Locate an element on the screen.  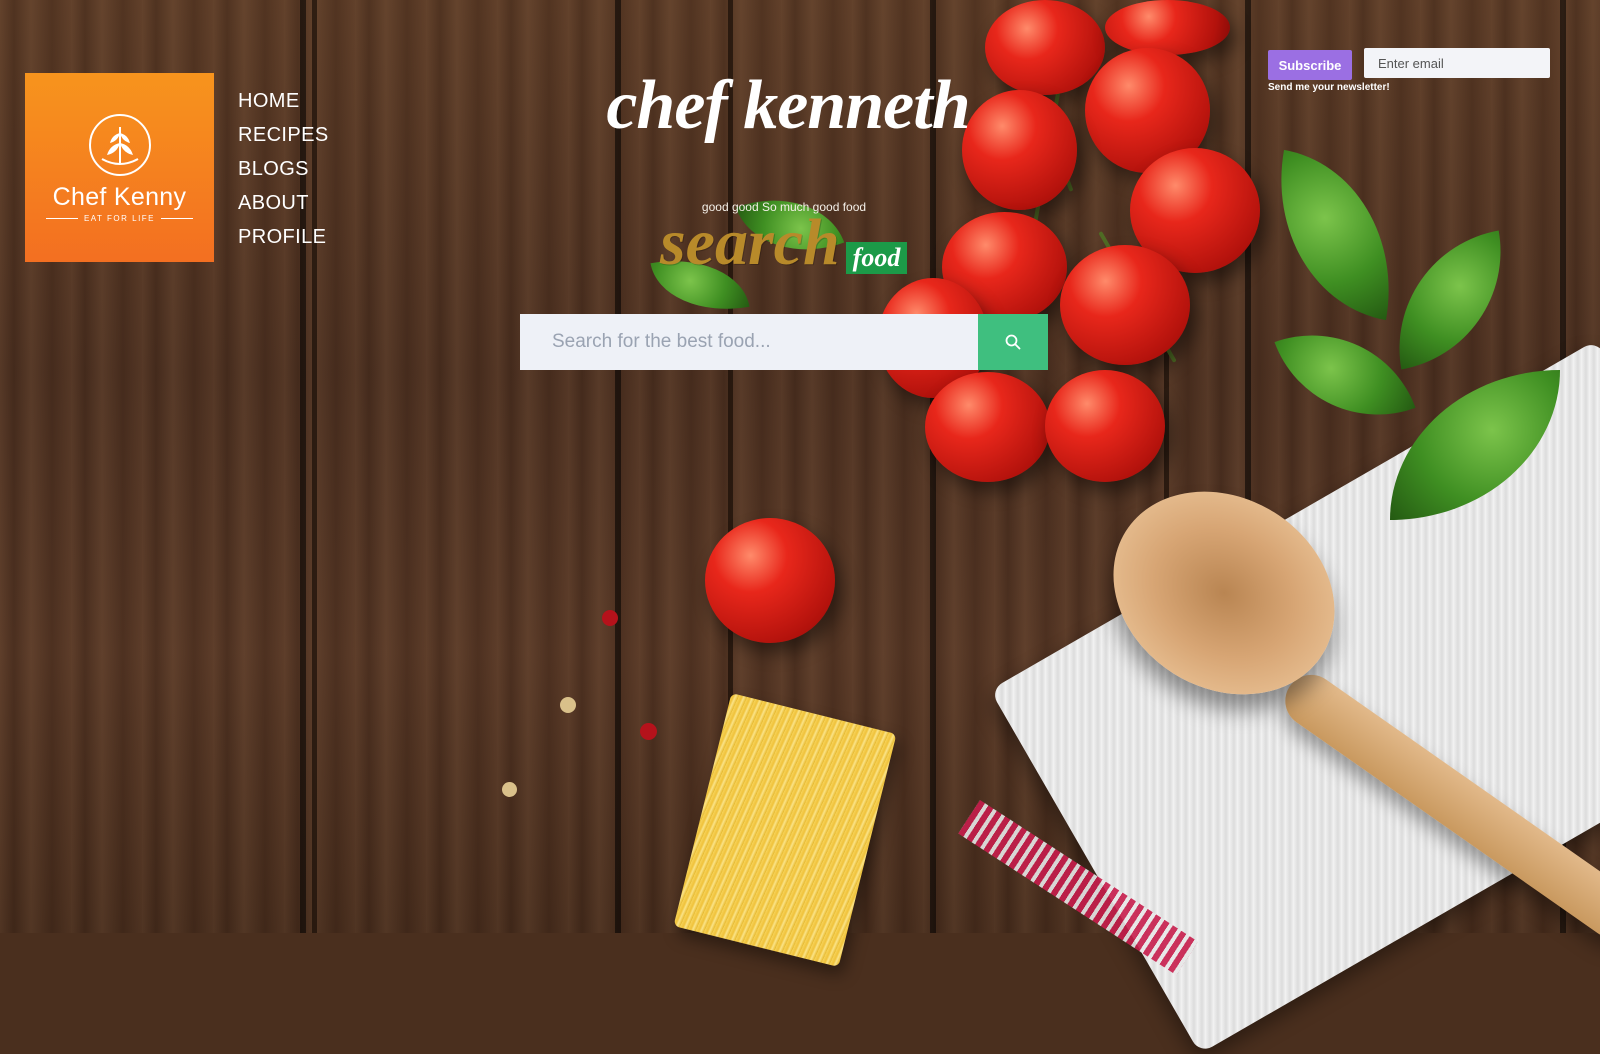
search-bar is located at coordinates (784, 342).